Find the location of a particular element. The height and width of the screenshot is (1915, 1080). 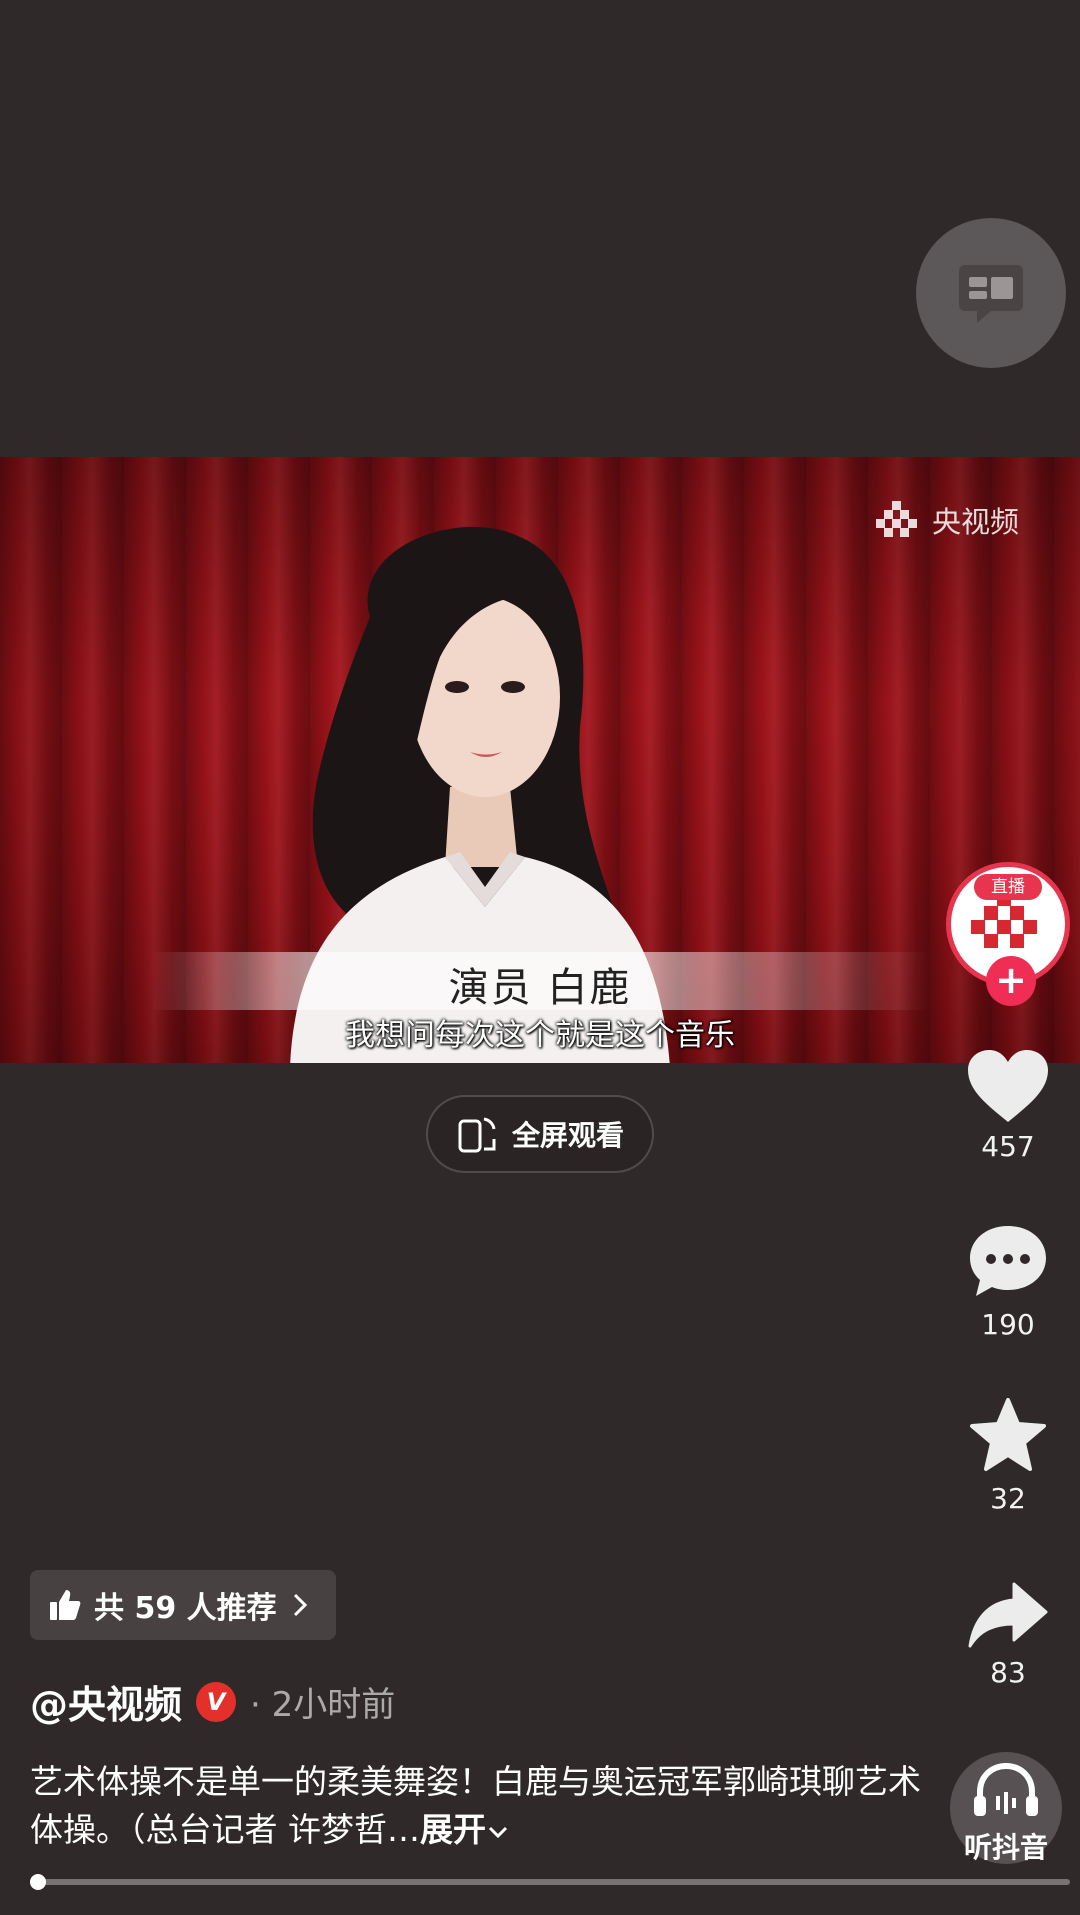

comment-button: 190 is located at coordinates (1008, 1281).